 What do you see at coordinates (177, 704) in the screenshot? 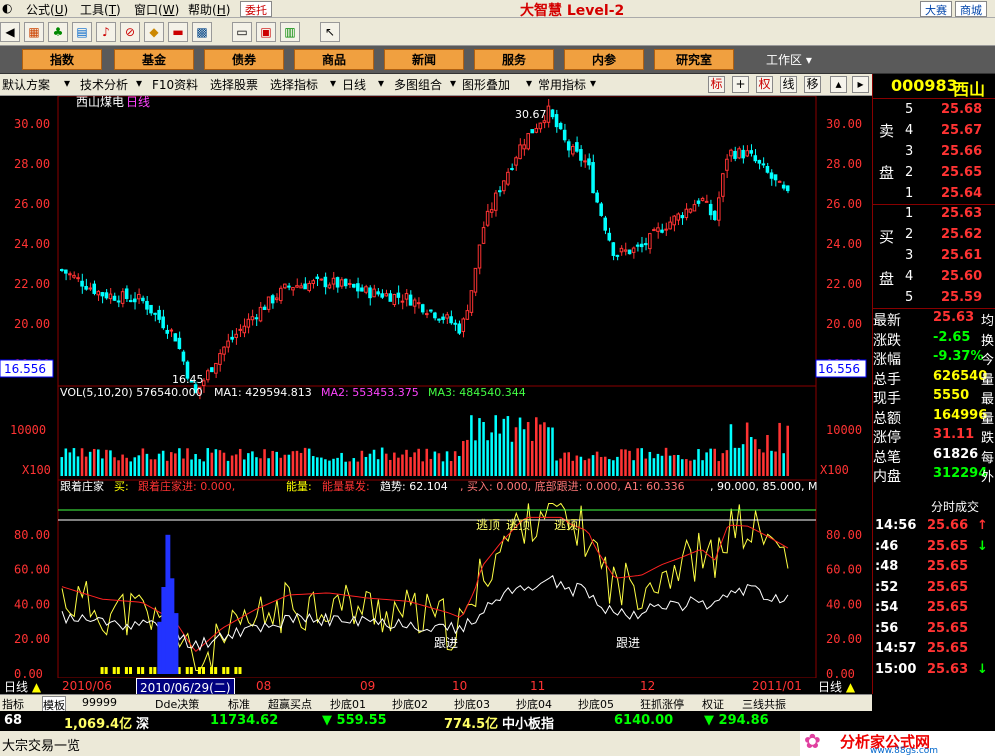
I see `indicator-tab-3: Dde决策` at bounding box center [177, 704].